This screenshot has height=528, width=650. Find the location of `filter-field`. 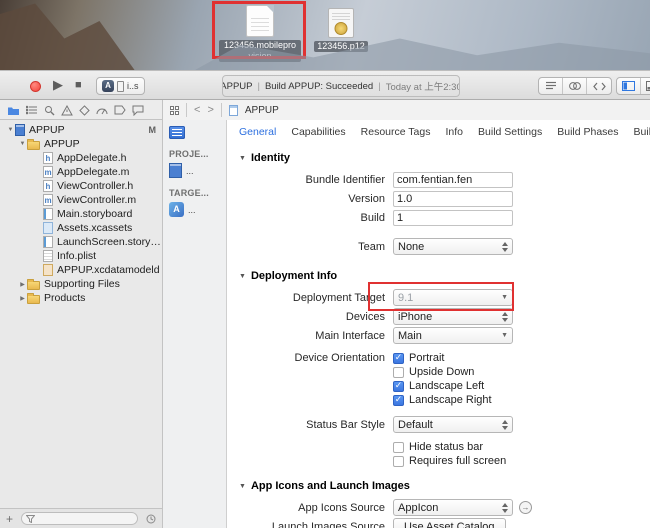

filter-field is located at coordinates (79, 518).